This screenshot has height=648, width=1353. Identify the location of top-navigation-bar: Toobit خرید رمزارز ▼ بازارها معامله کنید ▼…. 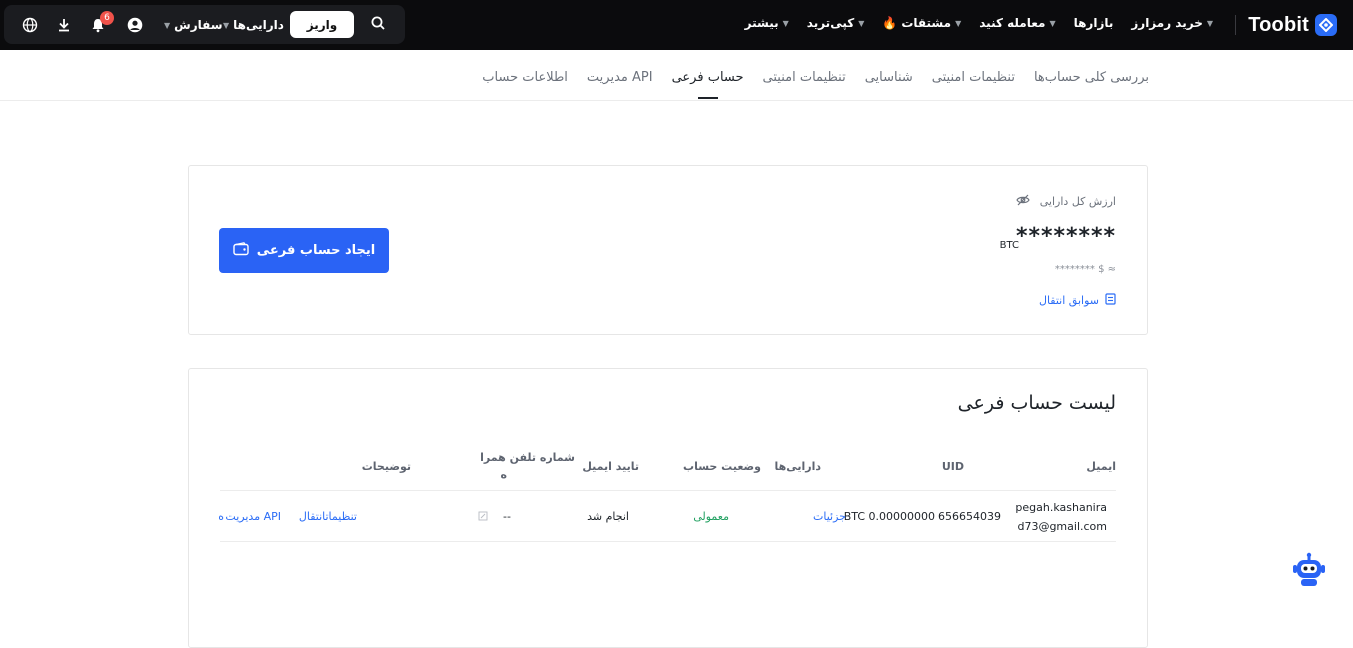
(676, 25).